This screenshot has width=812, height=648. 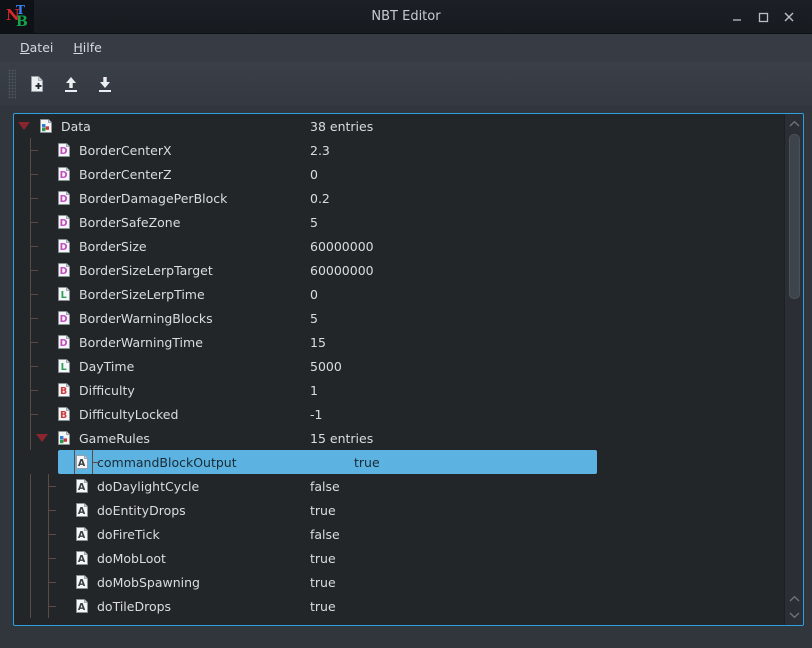 I want to click on tree-row: L BorderSizeLerpTime 0, so click(x=399, y=294).